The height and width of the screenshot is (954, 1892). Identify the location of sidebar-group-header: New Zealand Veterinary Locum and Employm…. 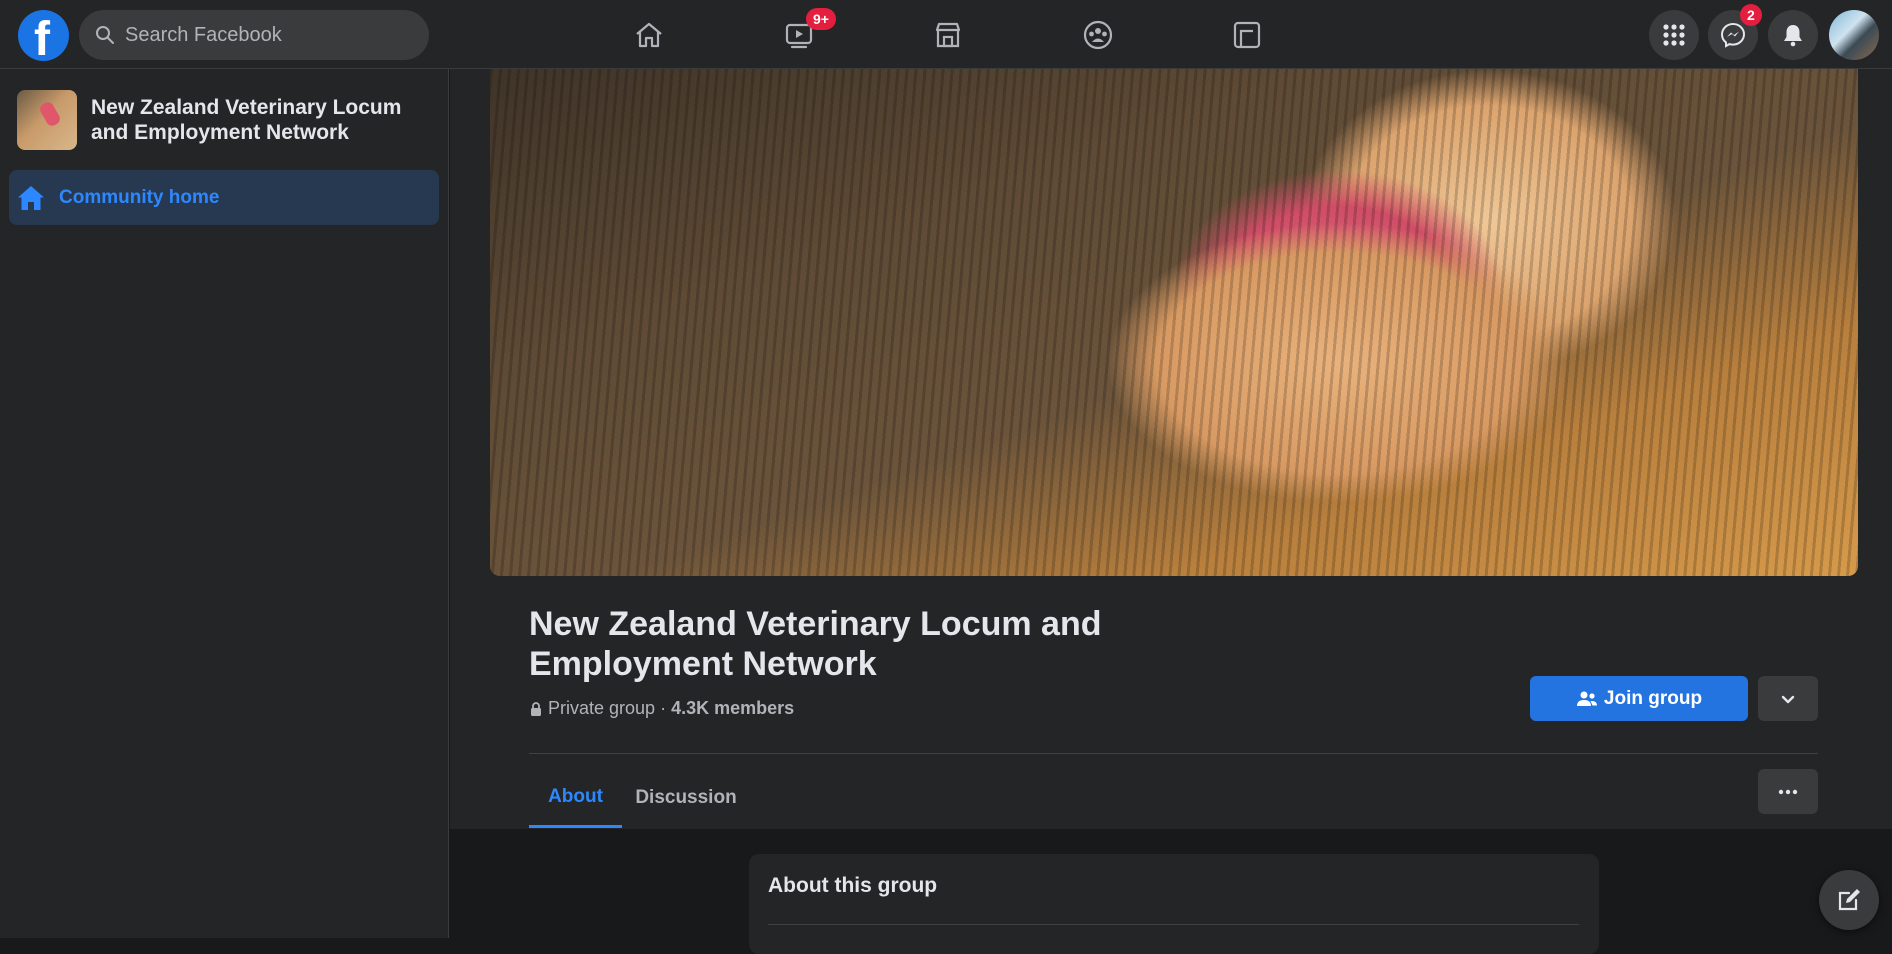
(214, 120).